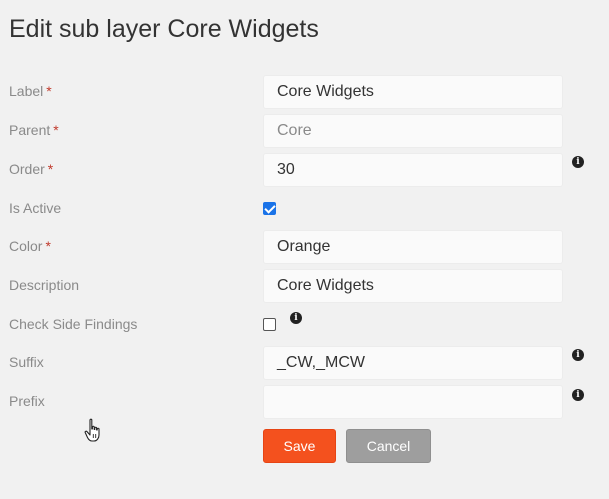 The height and width of the screenshot is (499, 609). I want to click on color-select: Orange, so click(413, 247).